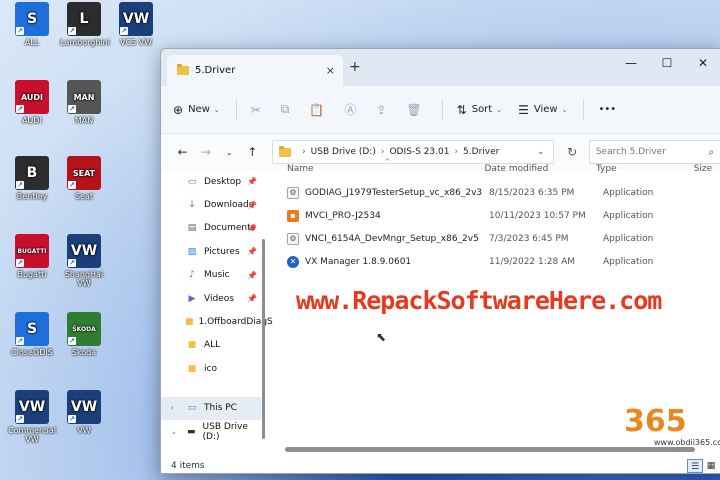 This screenshot has height=480, width=720. What do you see at coordinates (330, 70) in the screenshot?
I see `close-tab-icon: ×` at bounding box center [330, 70].